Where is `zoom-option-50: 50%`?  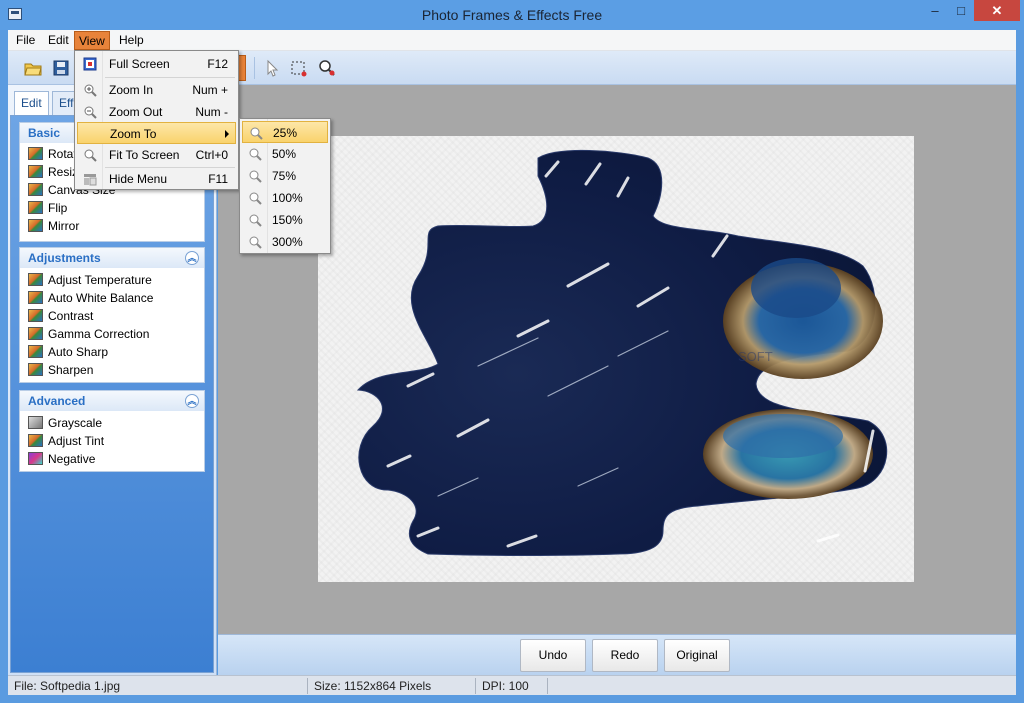 zoom-option-50: 50% is located at coordinates (285, 154).